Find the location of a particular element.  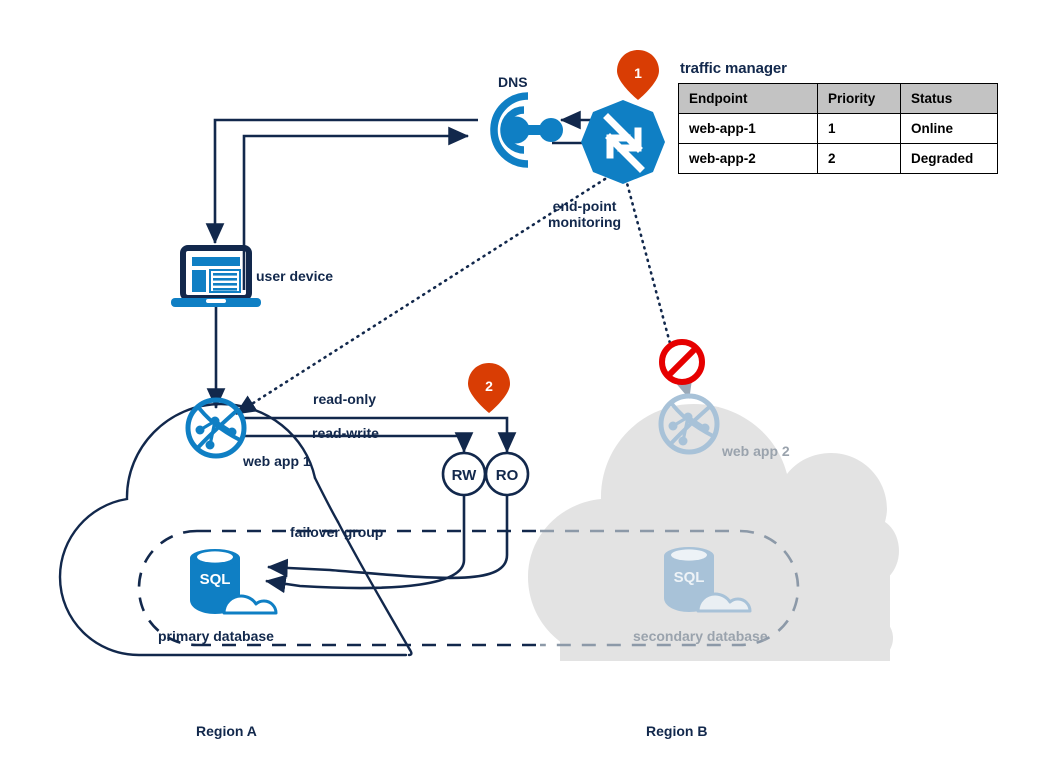

cell-endpoint: web-app-1 is located at coordinates (748, 128).